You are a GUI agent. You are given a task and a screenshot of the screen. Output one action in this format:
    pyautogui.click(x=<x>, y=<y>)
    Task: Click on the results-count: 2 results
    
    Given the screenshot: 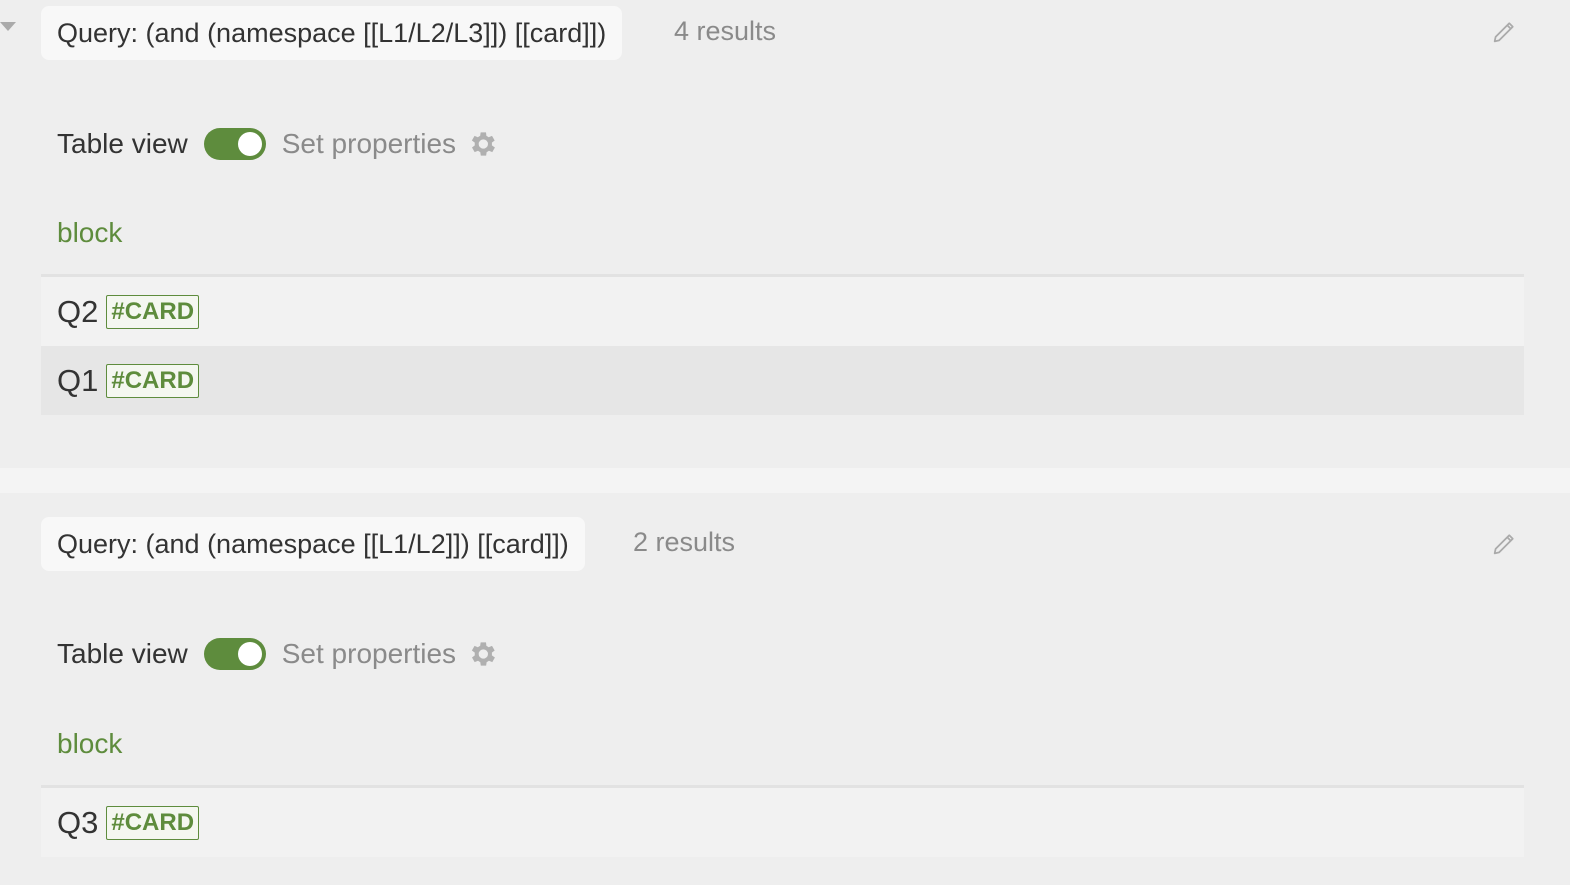 What is the action you would take?
    pyautogui.click(x=684, y=542)
    